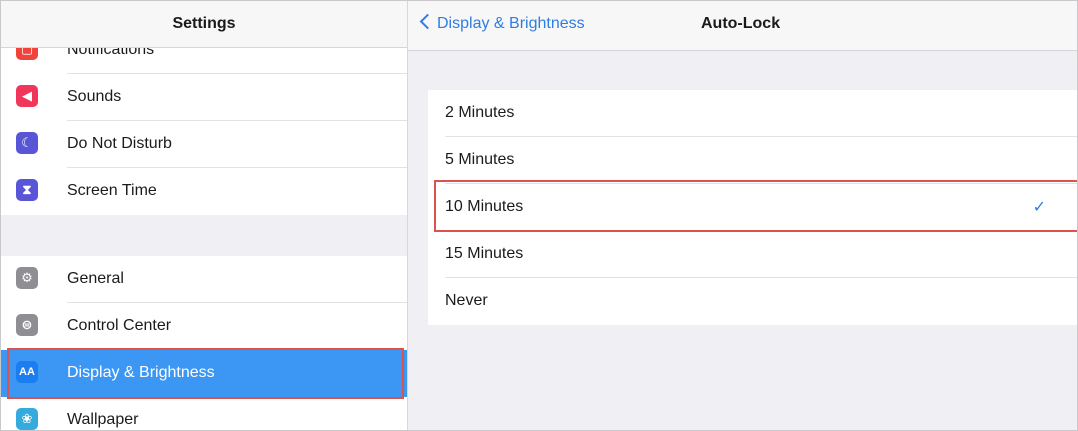 The width and height of the screenshot is (1078, 431). Describe the element at coordinates (752, 113) in the screenshot. I see `option-2-minutes: 2 Minutes` at that location.